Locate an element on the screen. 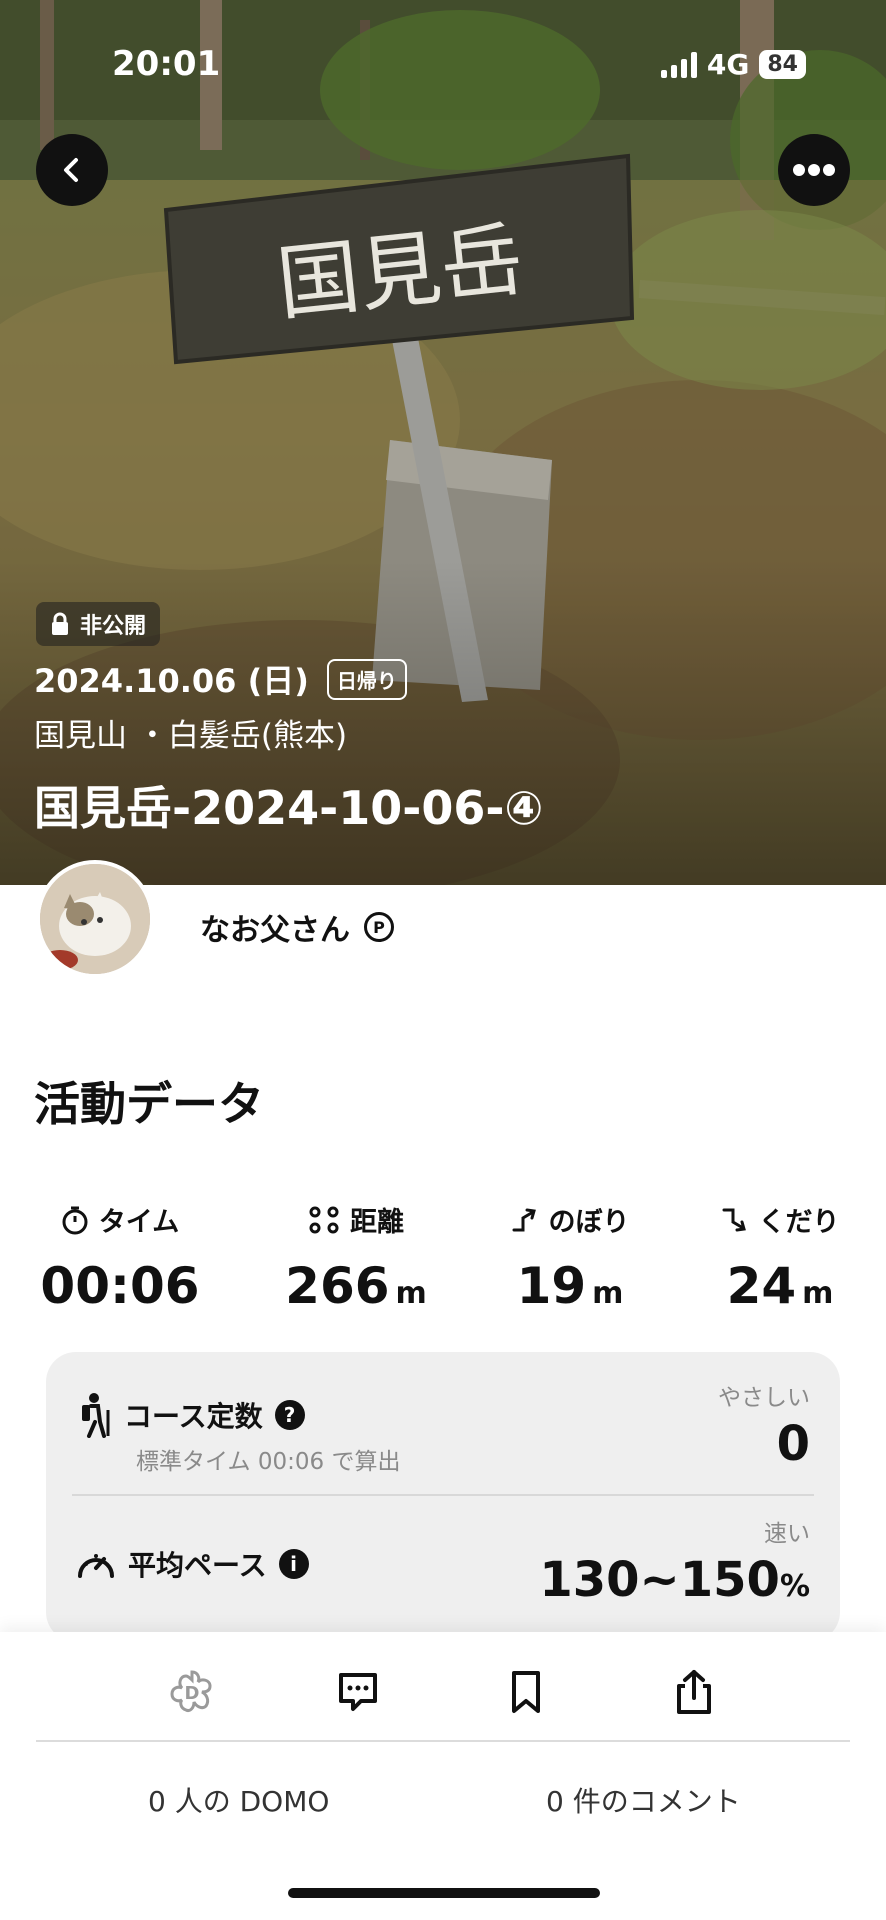 The width and height of the screenshot is (886, 1920). stat-value: 00:06 is located at coordinates (120, 1286).